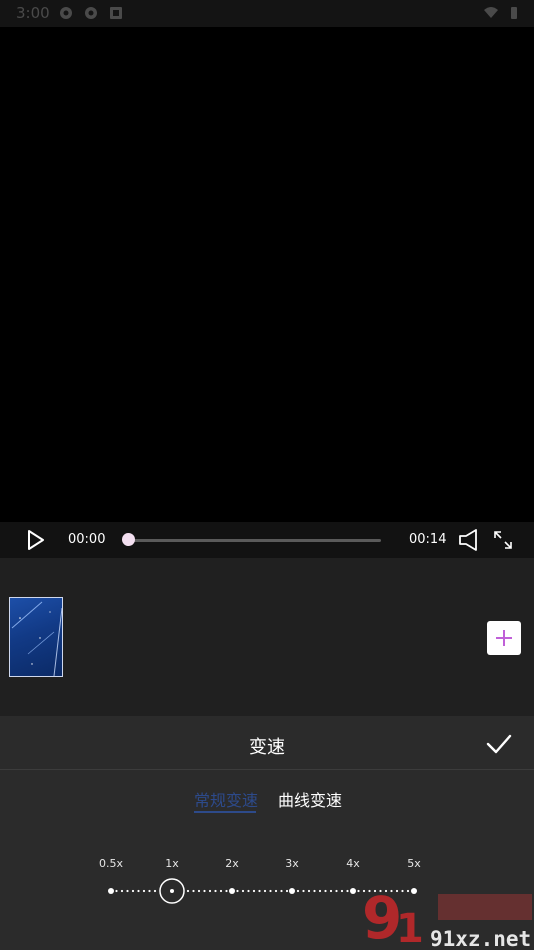  Describe the element at coordinates (111, 891) in the screenshot. I see `slider-tick-0-5x` at that location.